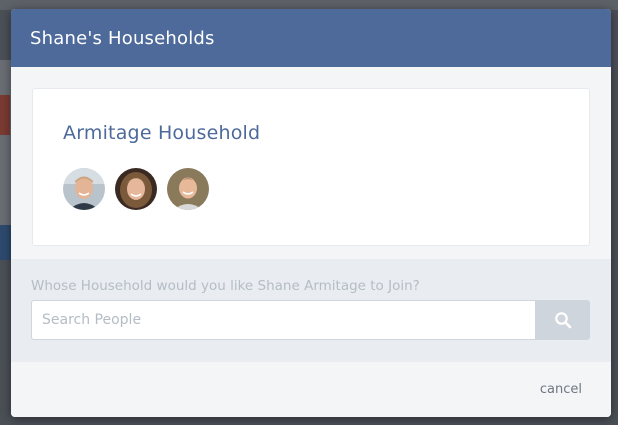 Image resolution: width=618 pixels, height=425 pixels. I want to click on background-app-image, so click(5, 115).